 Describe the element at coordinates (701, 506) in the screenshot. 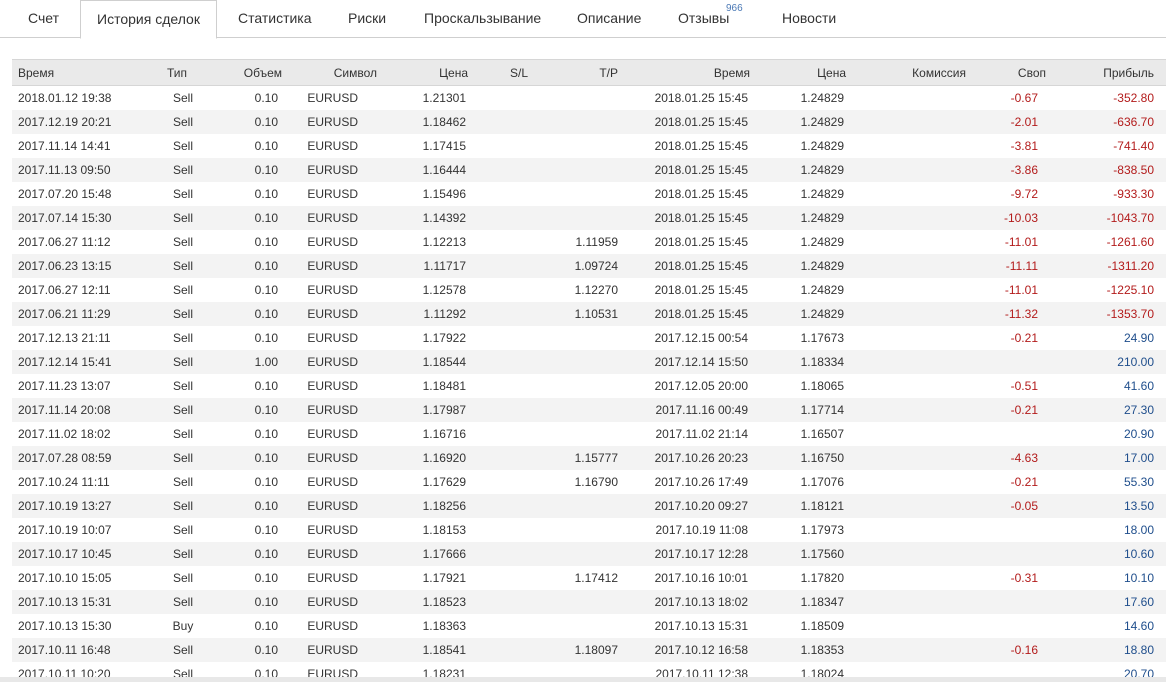

I see `cell-close-time: 2017.10.20 09:27` at that location.